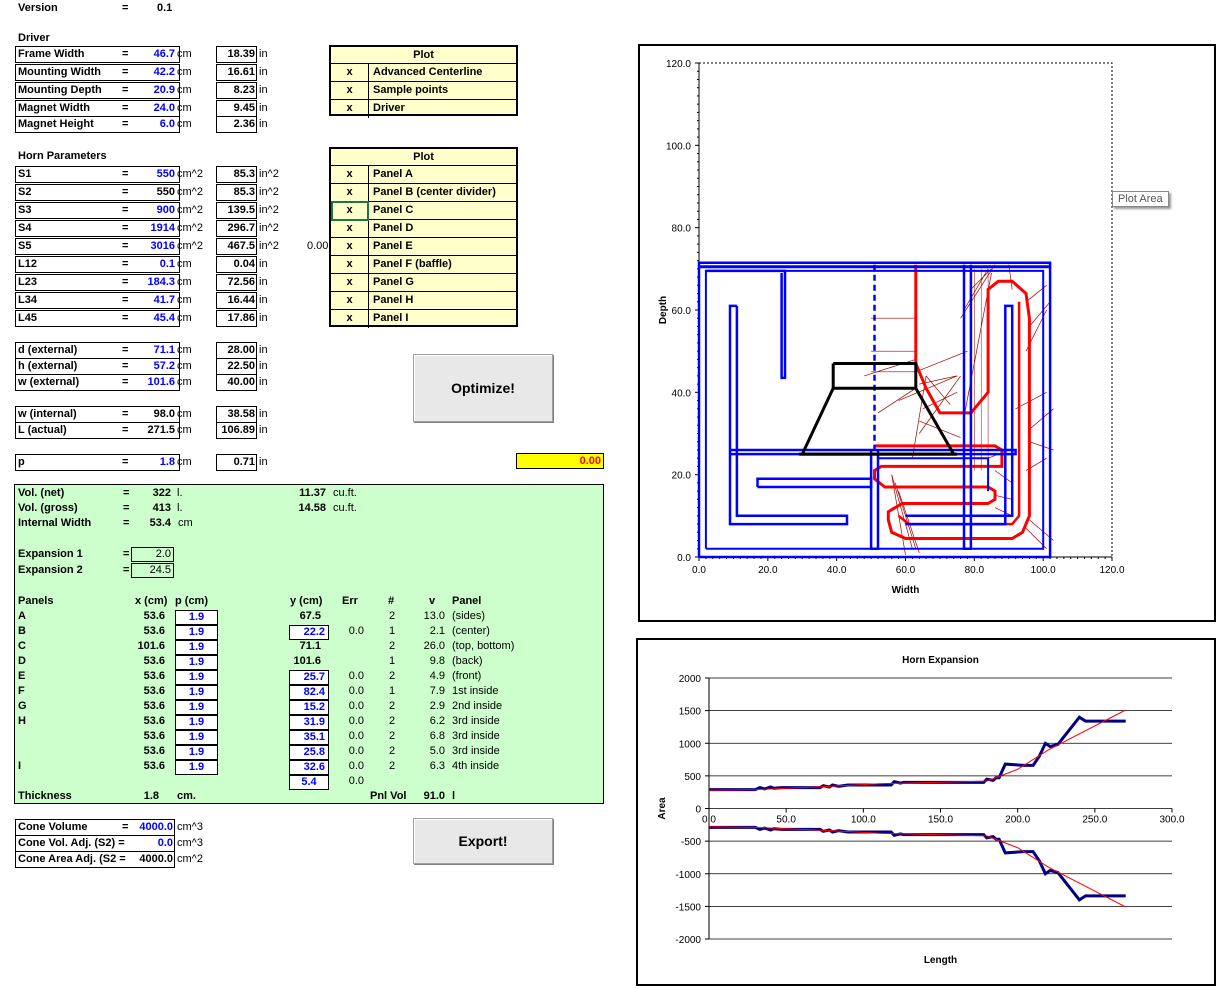 The height and width of the screenshot is (989, 1219). What do you see at coordinates (180, 508) in the screenshot?
I see `unit: l.` at bounding box center [180, 508].